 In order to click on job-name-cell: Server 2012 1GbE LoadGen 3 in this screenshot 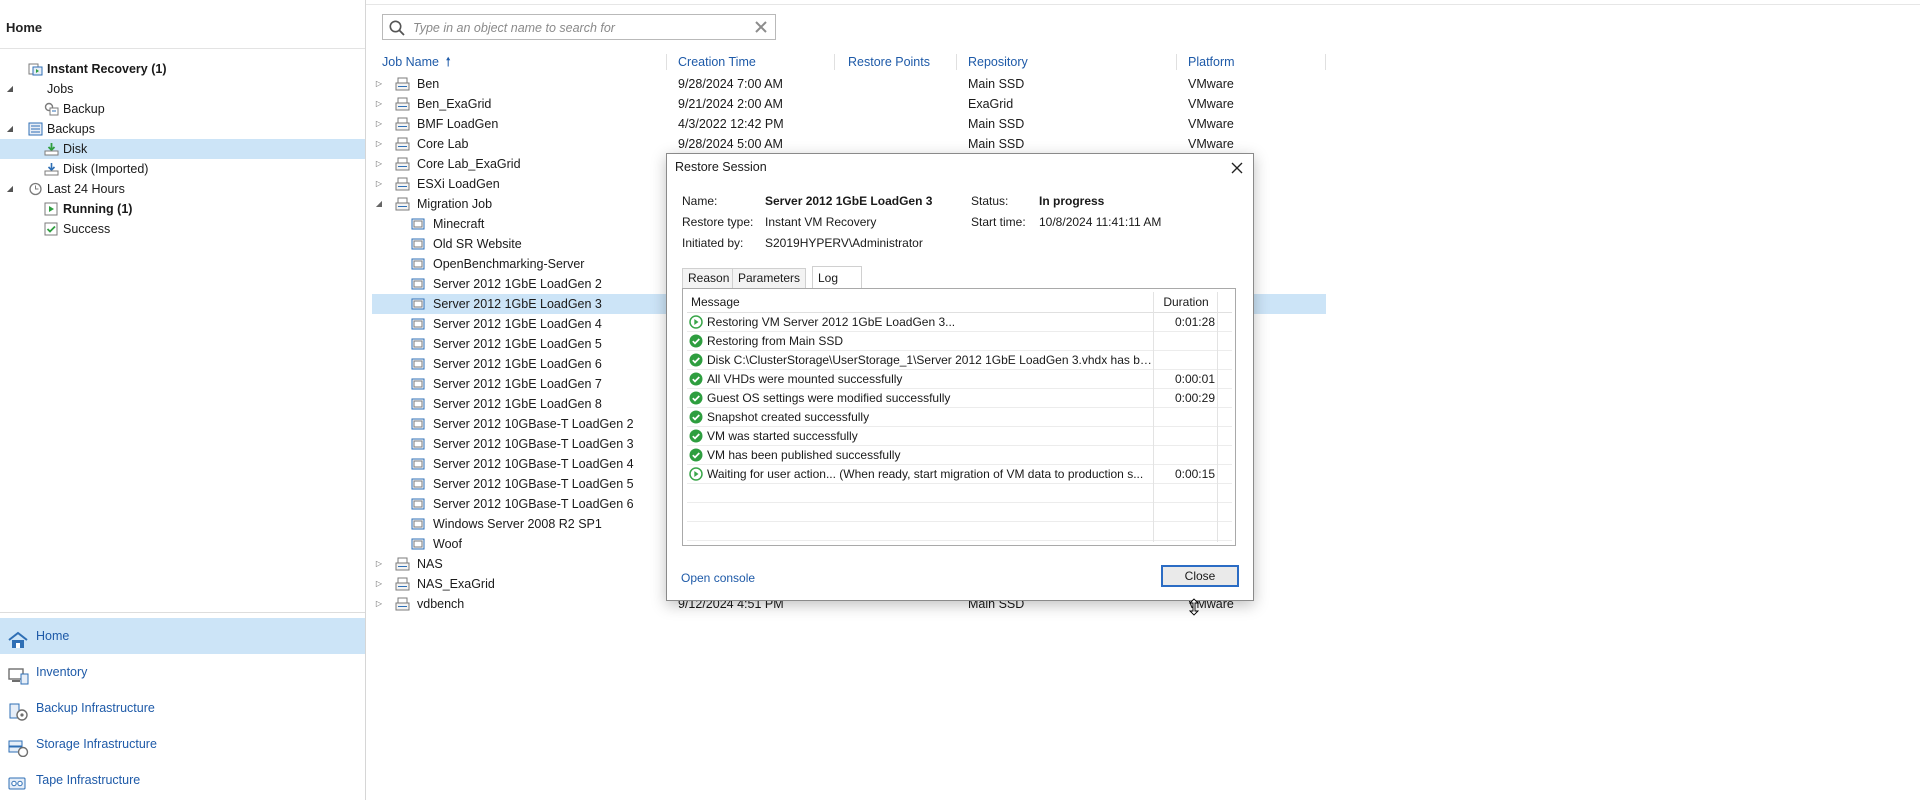, I will do `click(517, 304)`.